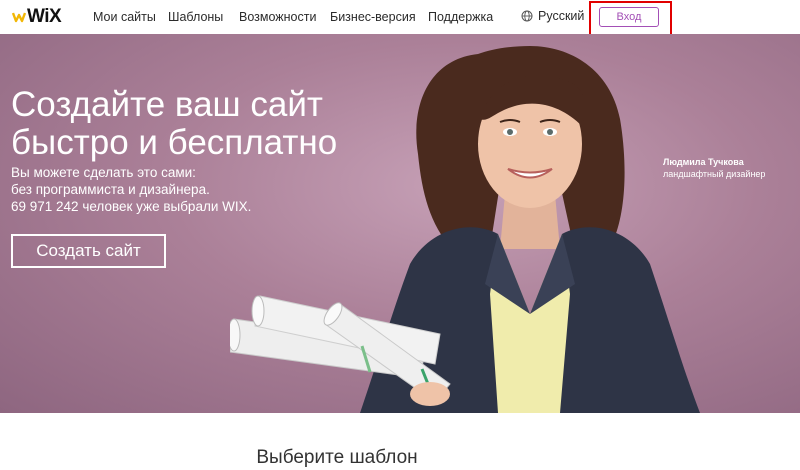 The height and width of the screenshot is (470, 800). I want to click on logo-text: WiX, so click(44, 16).